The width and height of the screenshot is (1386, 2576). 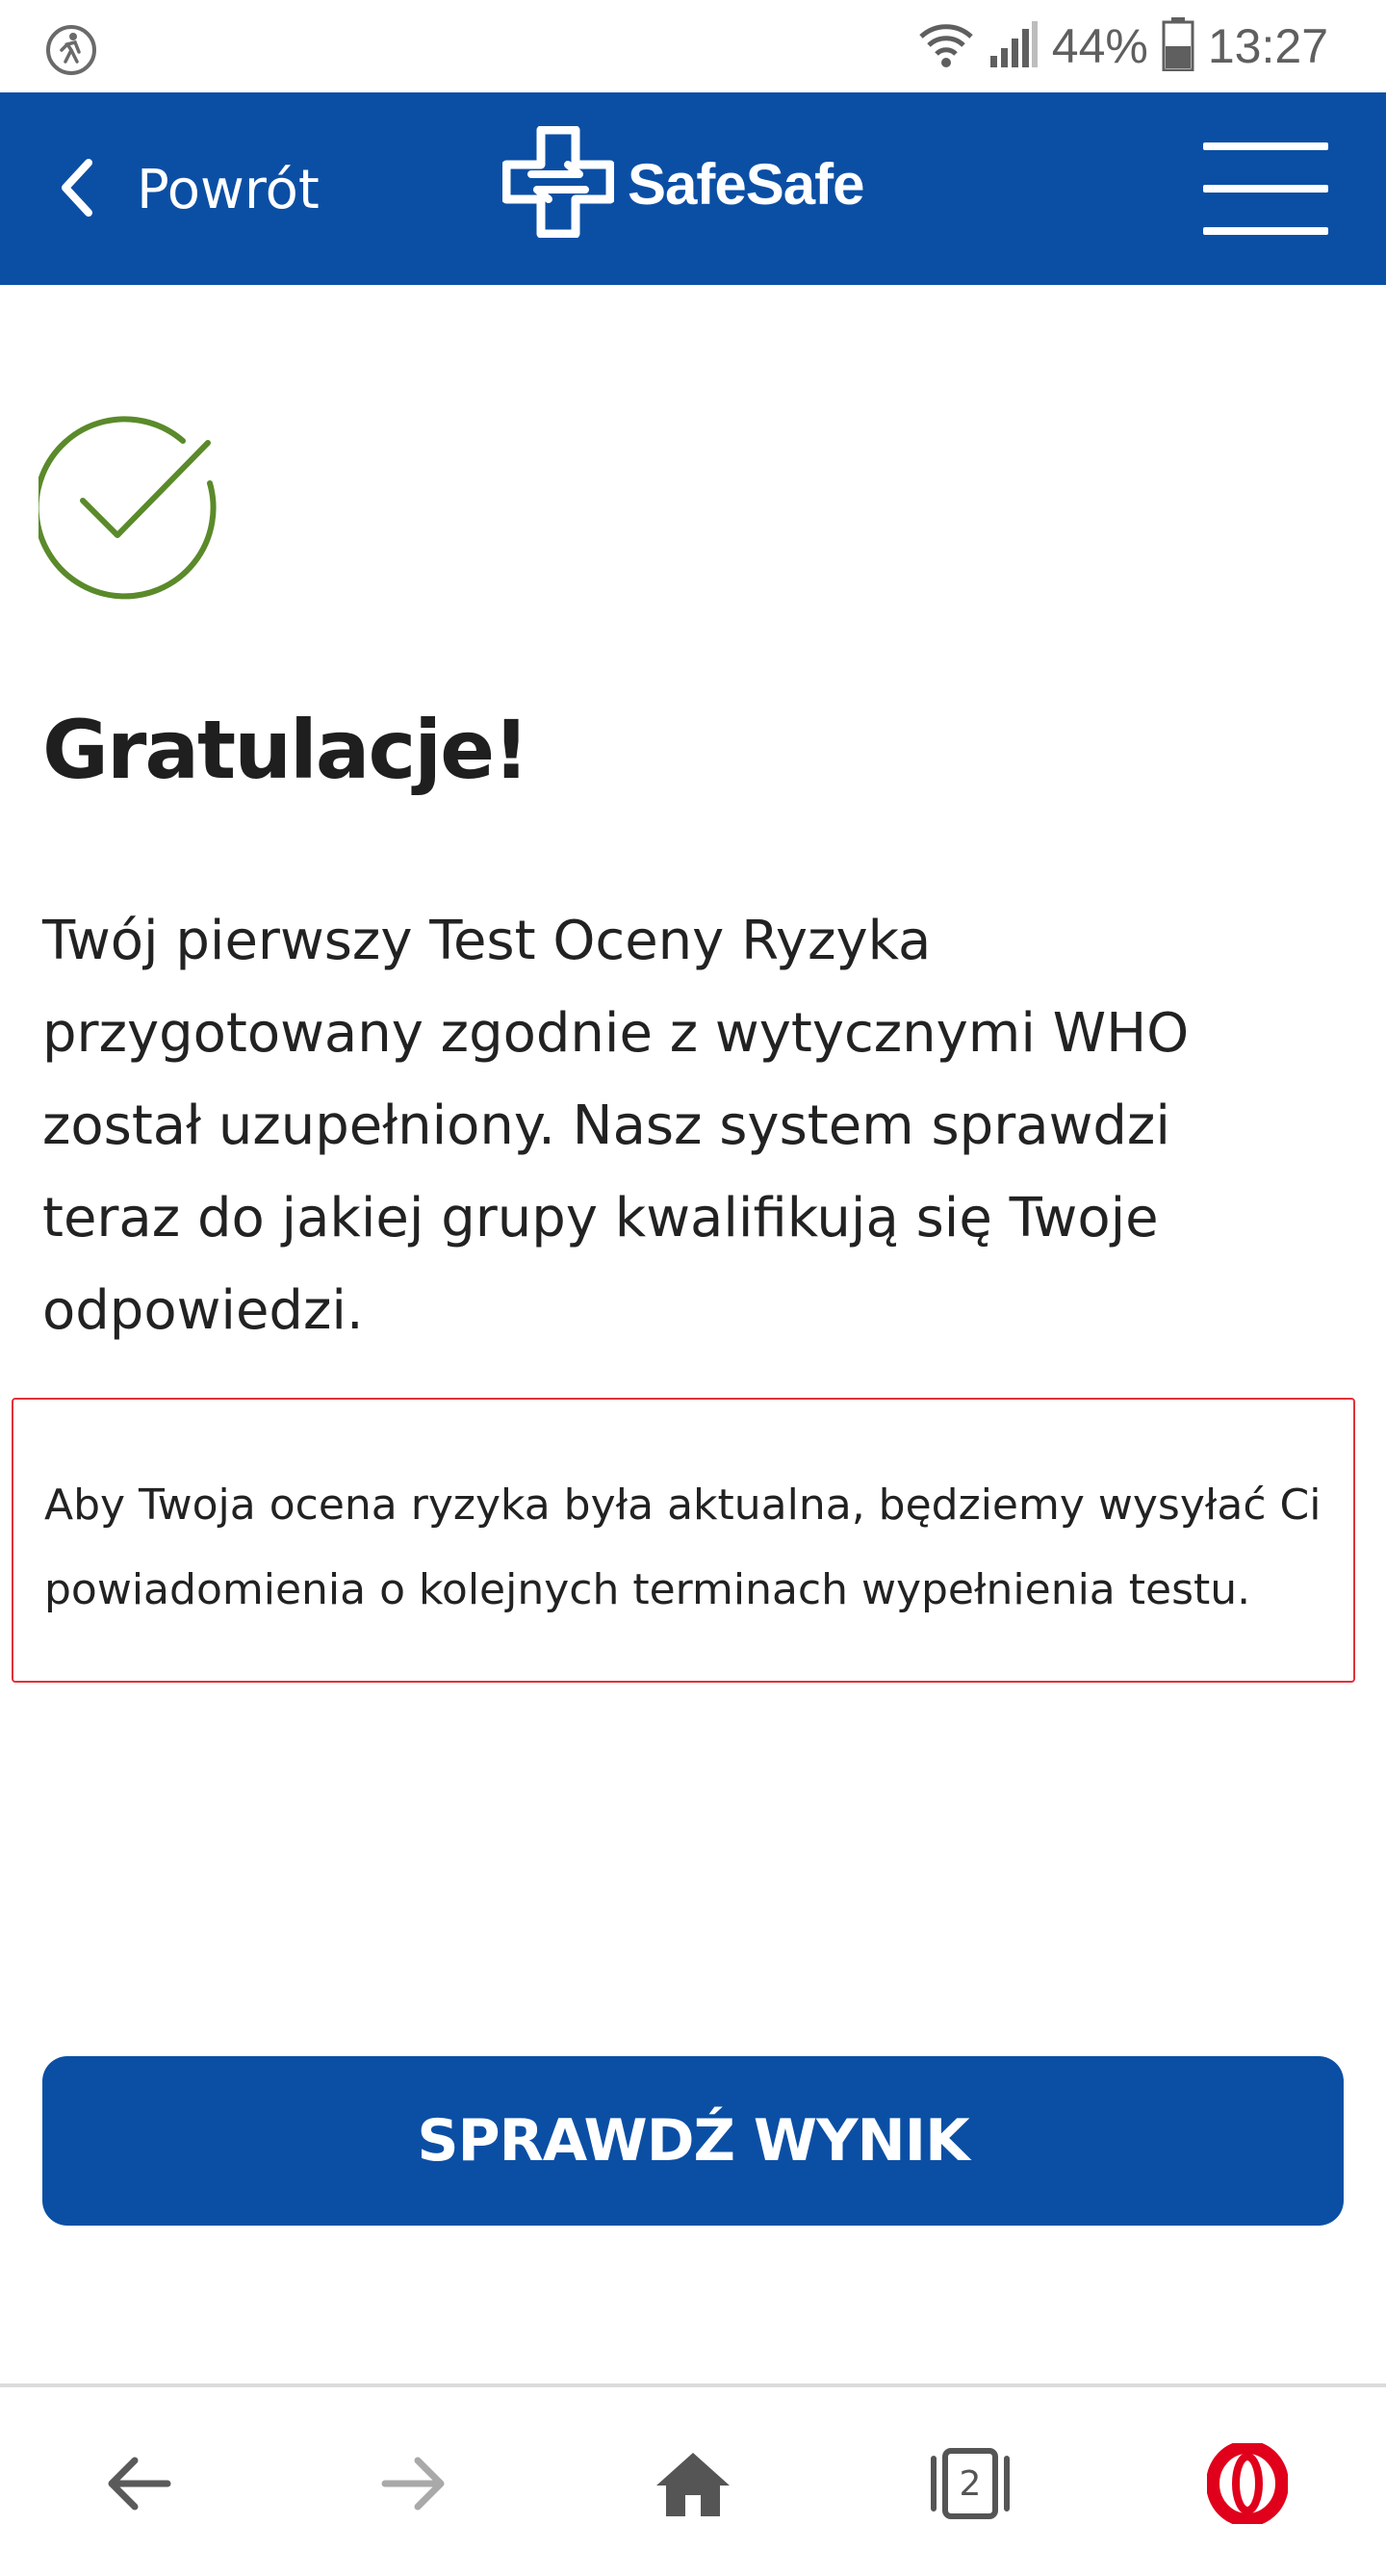 What do you see at coordinates (558, 184) in the screenshot?
I see `safesafe-cross-icon` at bounding box center [558, 184].